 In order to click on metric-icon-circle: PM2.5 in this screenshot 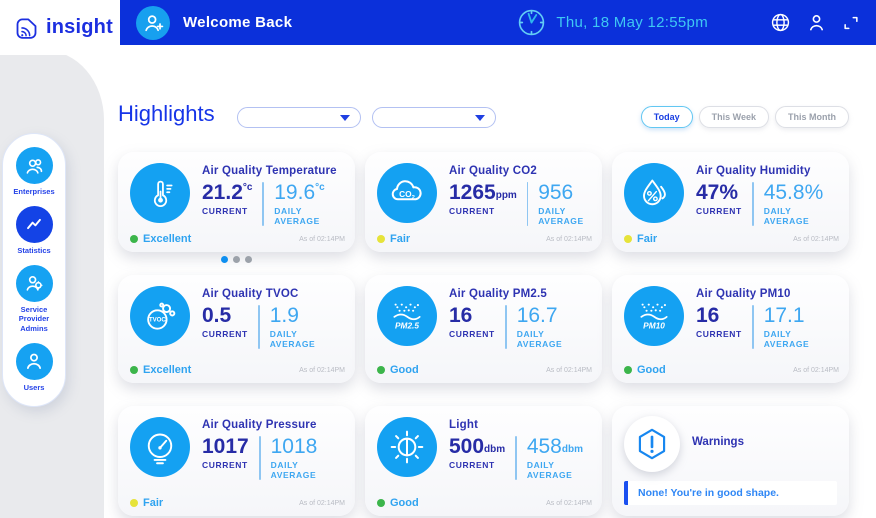, I will do `click(407, 316)`.